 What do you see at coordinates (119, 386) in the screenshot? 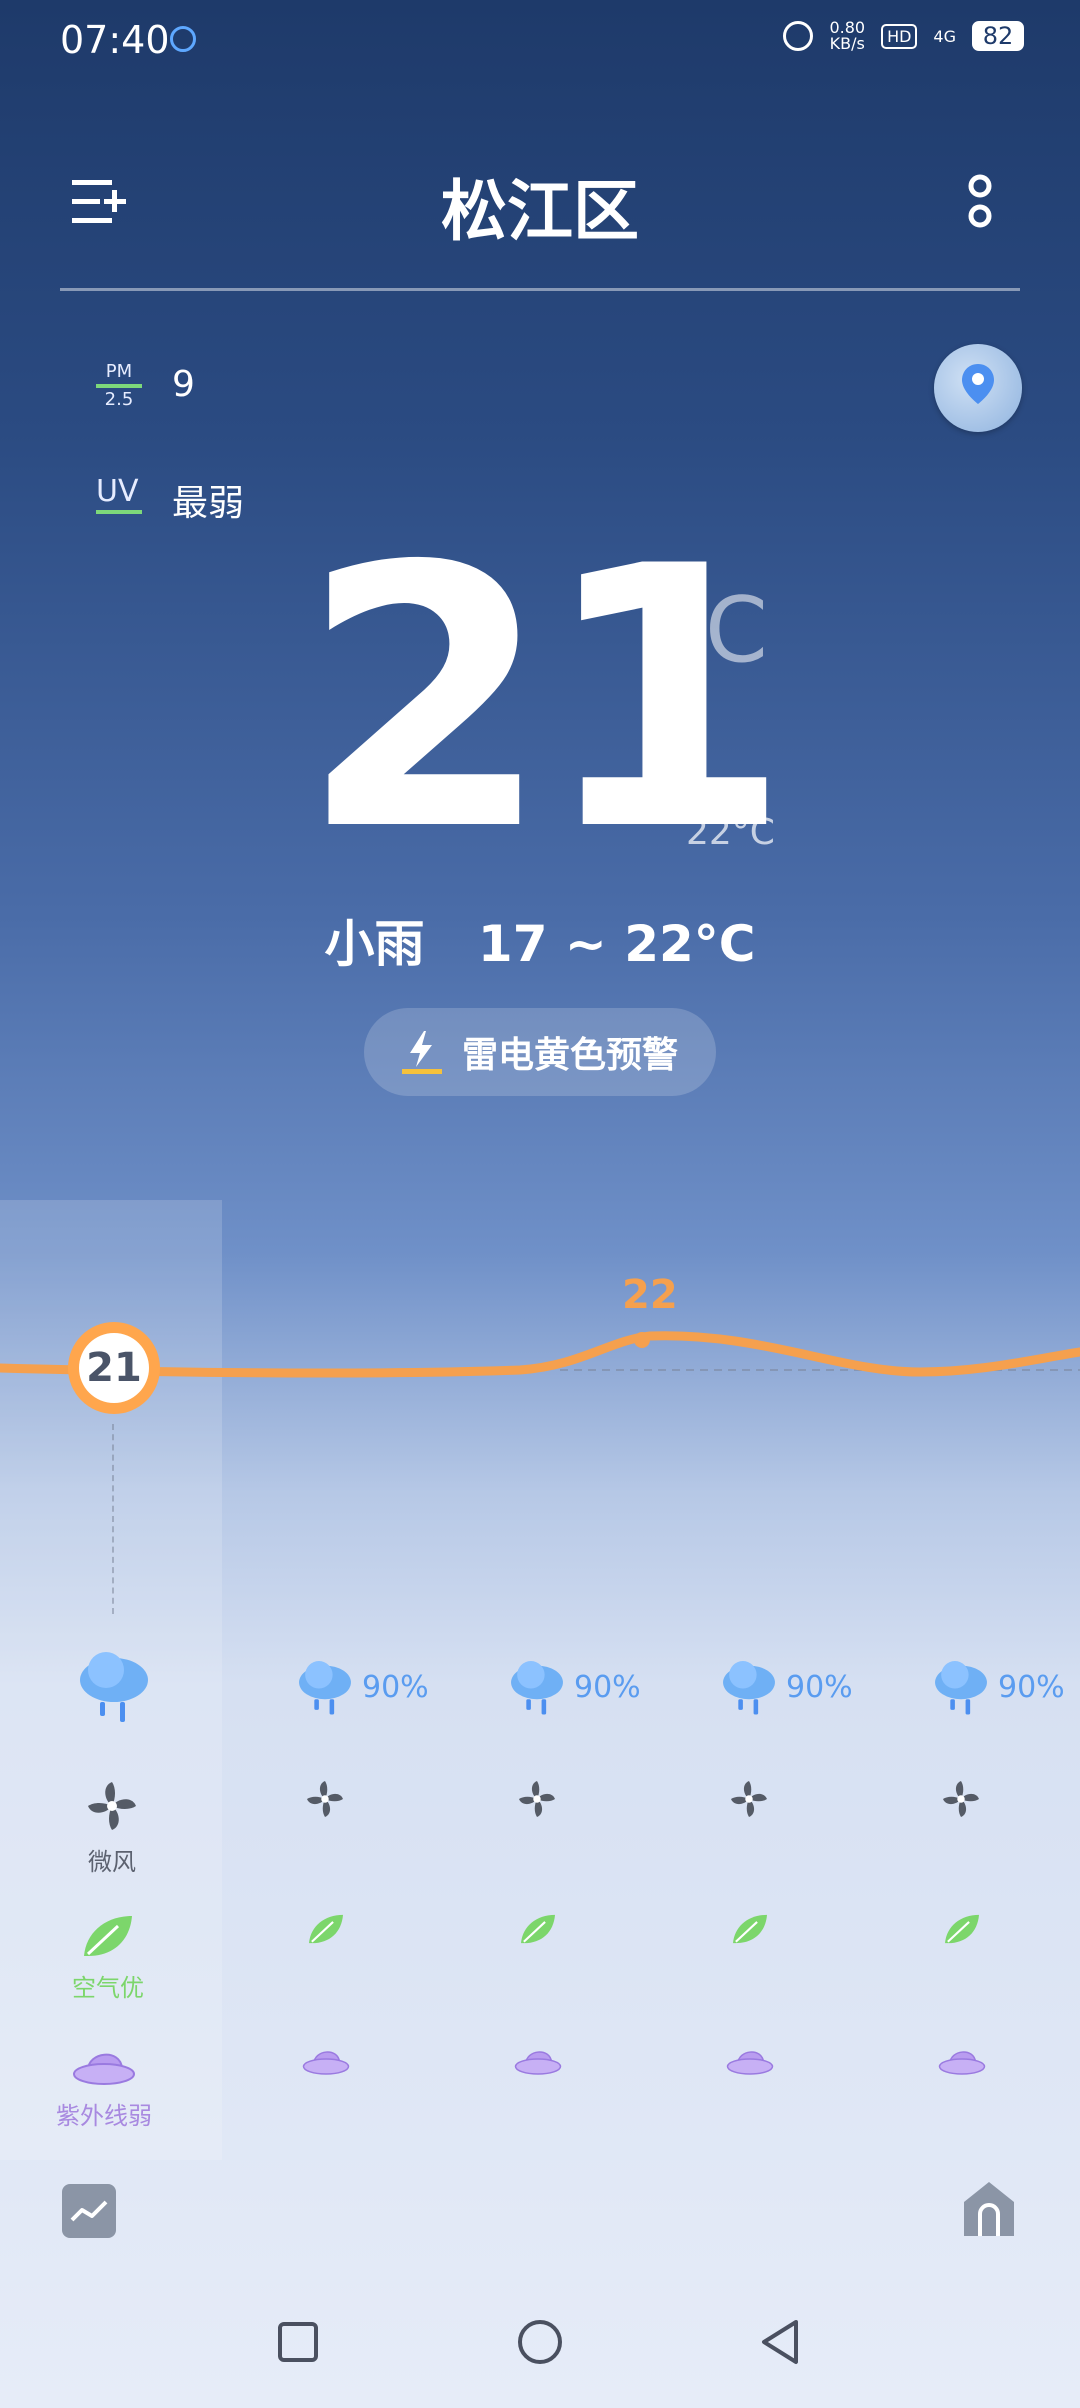
I see `pm25-icon: PM 2.5` at bounding box center [119, 386].